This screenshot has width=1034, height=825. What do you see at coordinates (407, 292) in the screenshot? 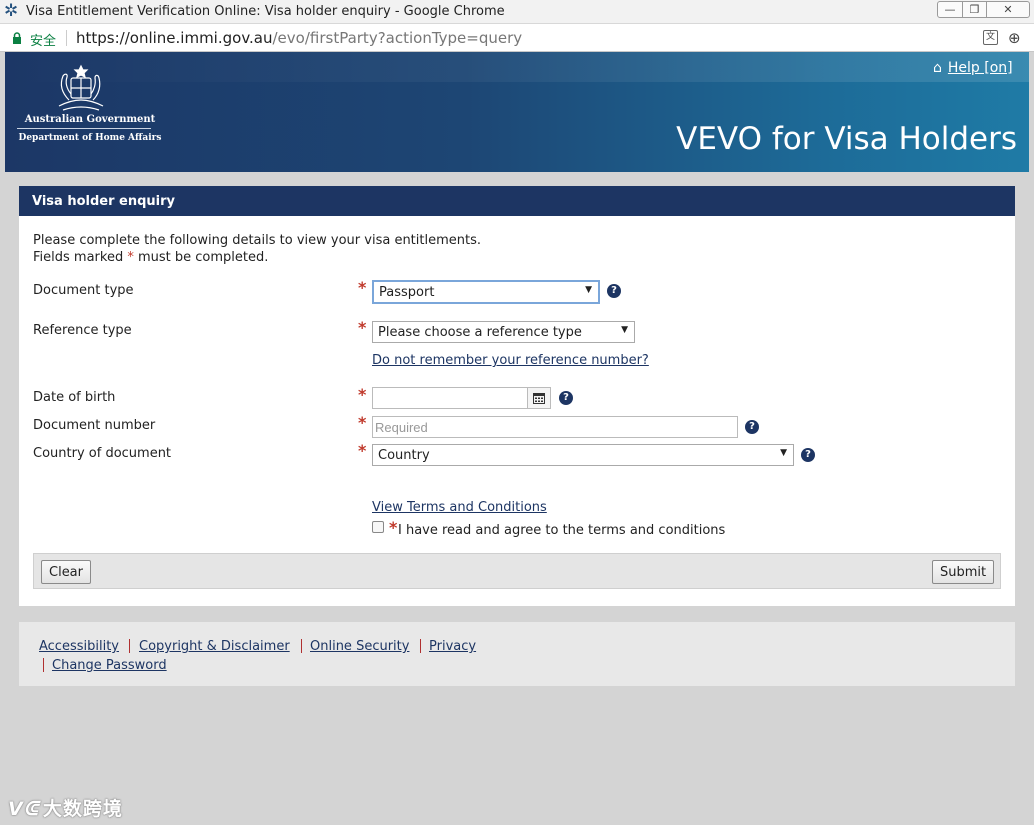
I see `document-type-value: Passport` at bounding box center [407, 292].